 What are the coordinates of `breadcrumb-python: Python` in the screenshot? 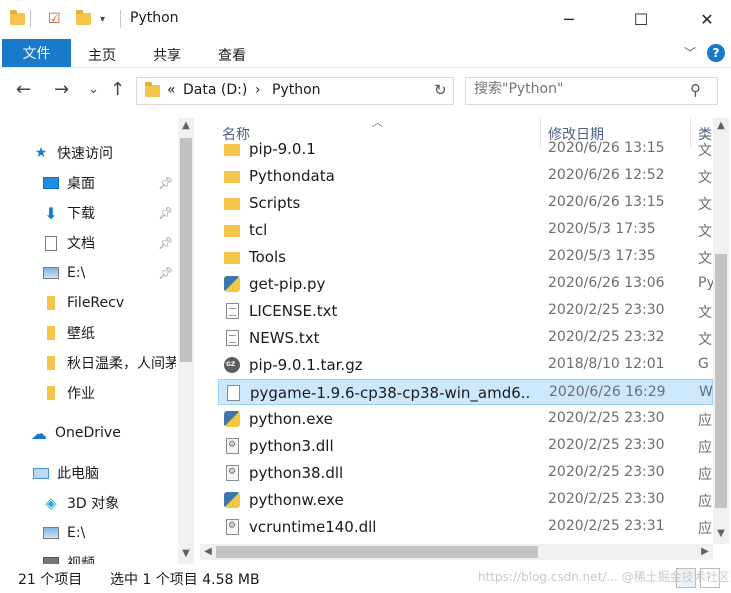 It's located at (296, 90).